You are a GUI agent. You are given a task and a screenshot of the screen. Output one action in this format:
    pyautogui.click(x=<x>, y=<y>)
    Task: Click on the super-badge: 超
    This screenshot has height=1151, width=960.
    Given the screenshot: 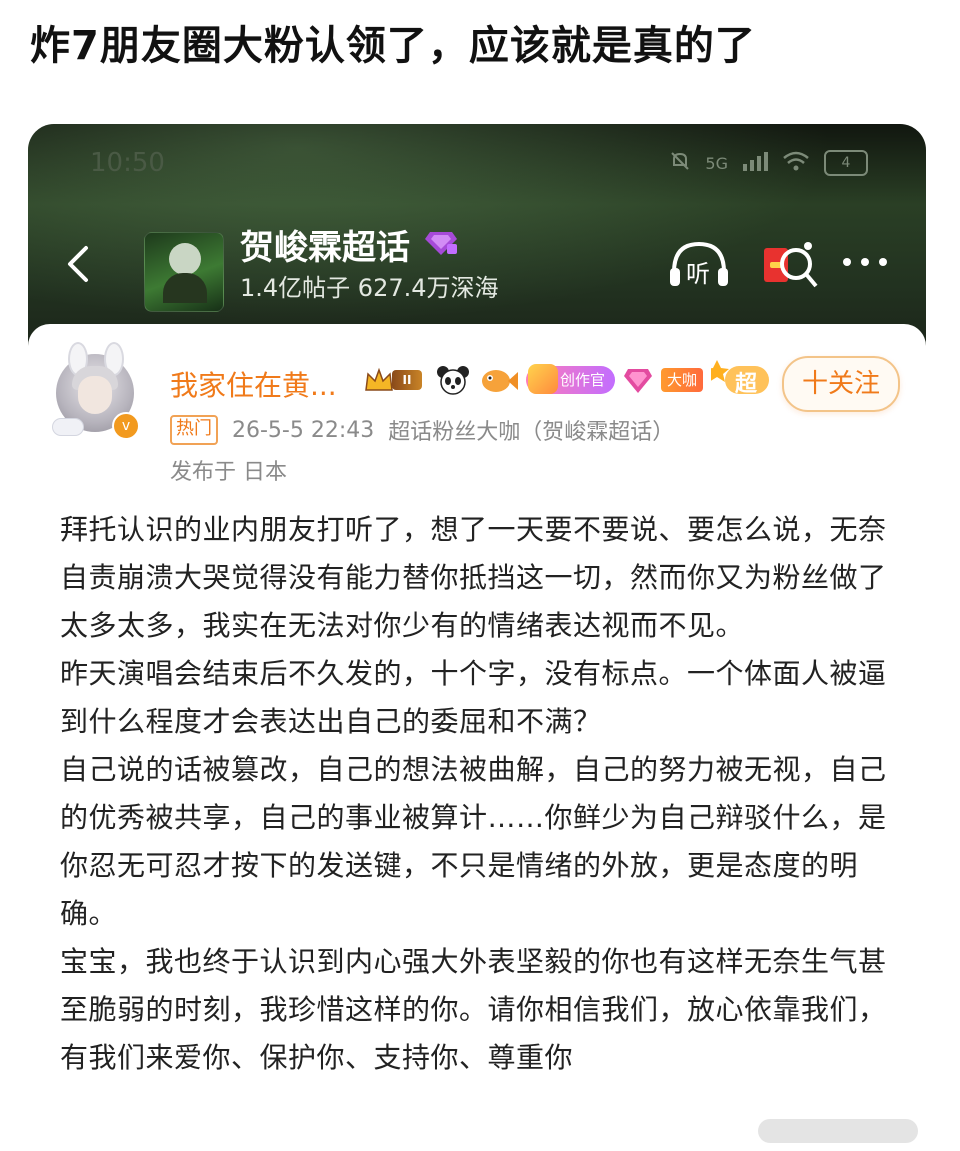 What is the action you would take?
    pyautogui.click(x=741, y=380)
    